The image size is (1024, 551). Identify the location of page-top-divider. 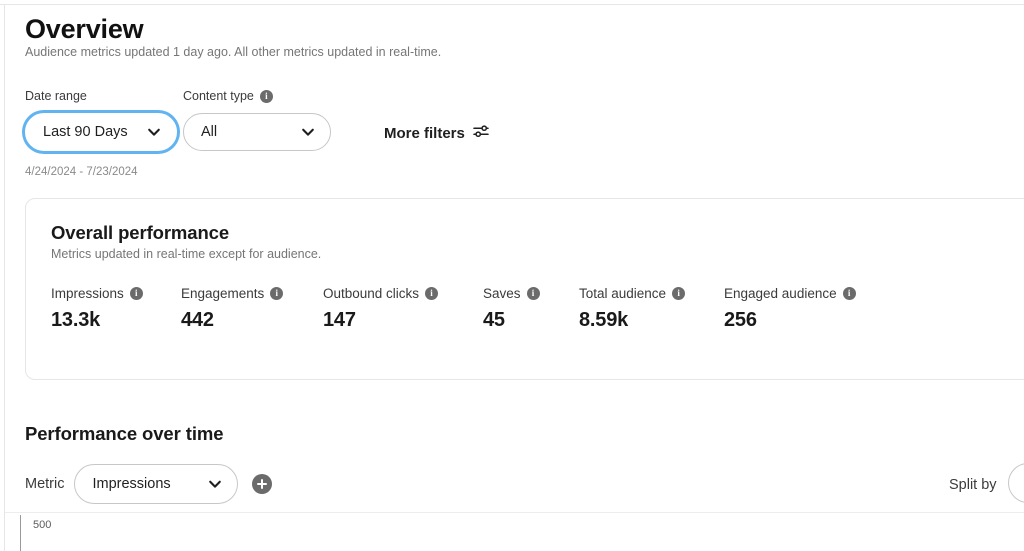
(512, 4).